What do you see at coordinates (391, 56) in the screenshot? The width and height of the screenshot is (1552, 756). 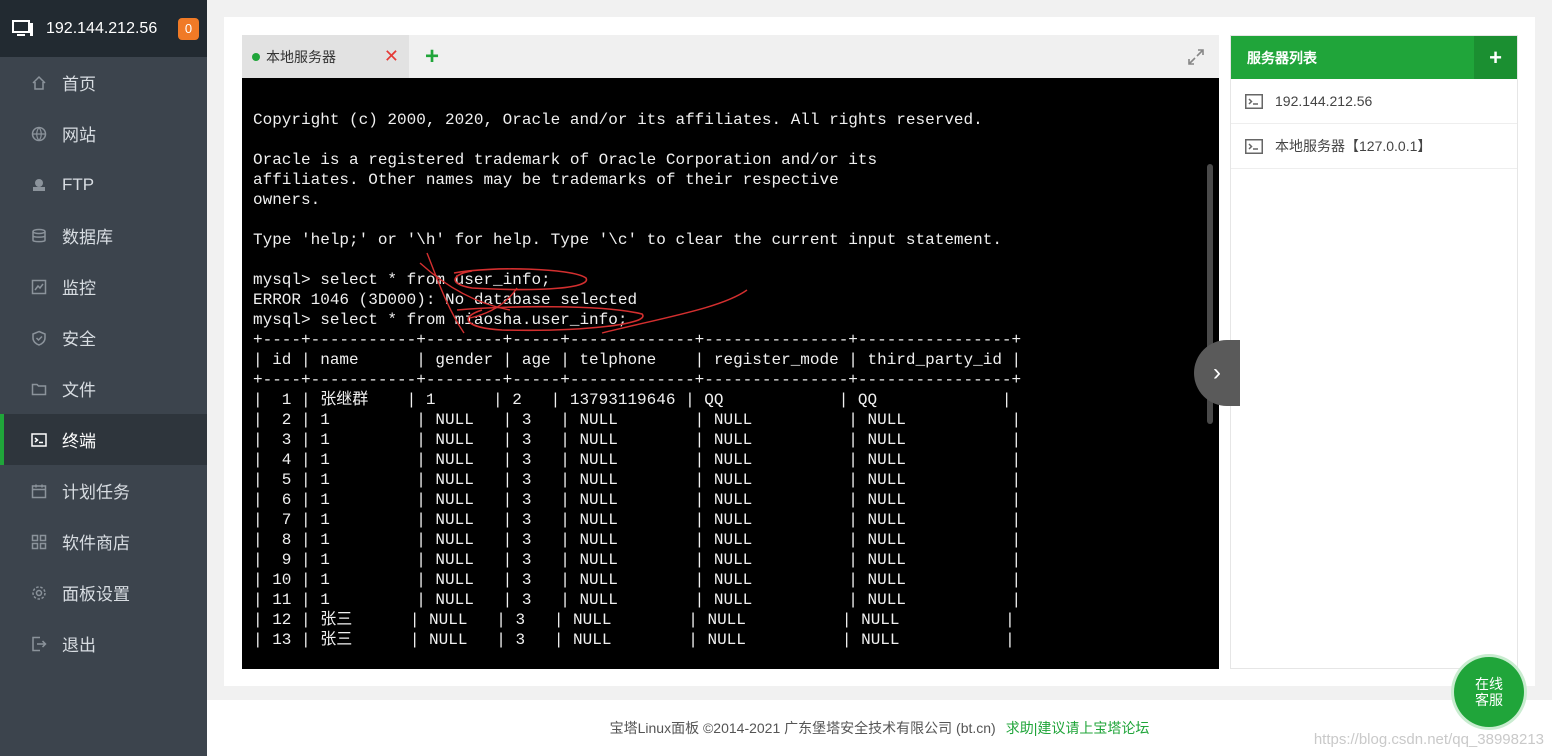 I see `close-tab-icon: ✕` at bounding box center [391, 56].